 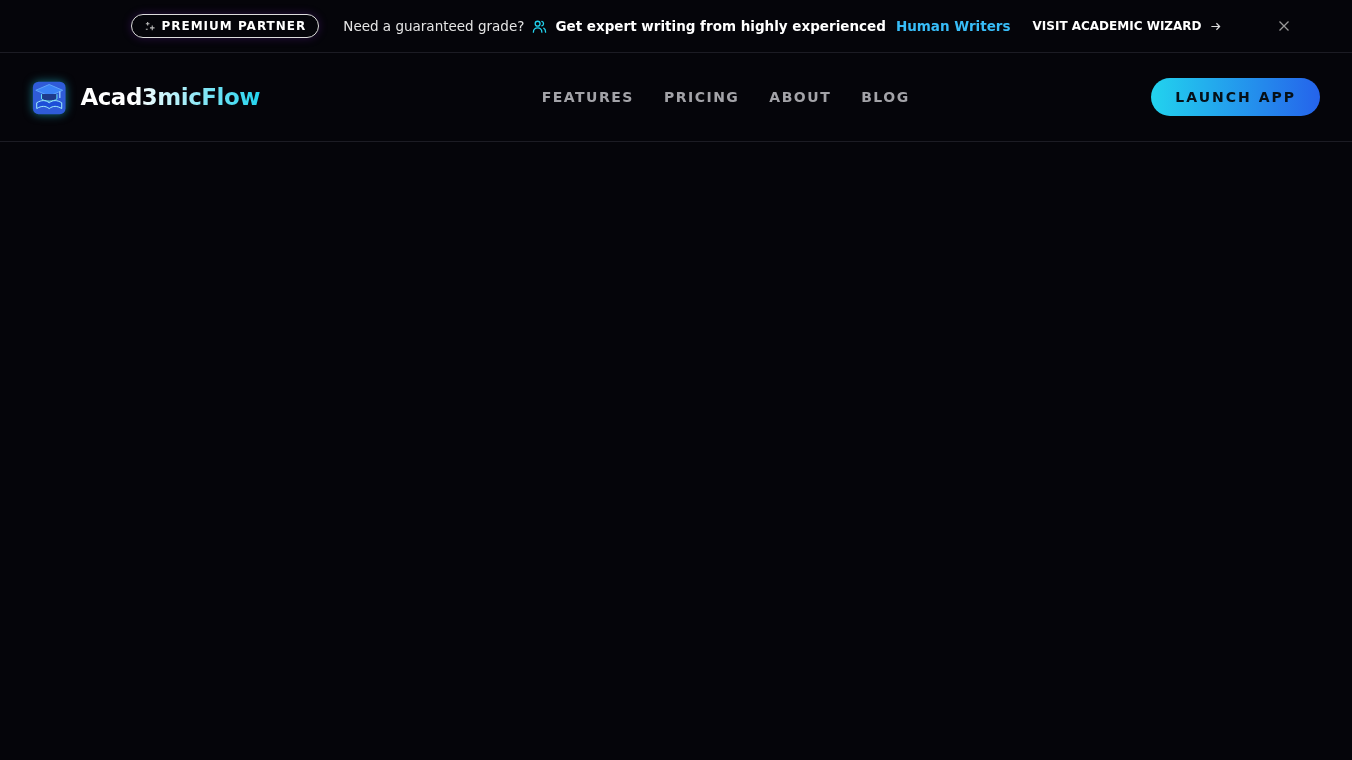 I want to click on nav-link: PRICING, so click(x=701, y=97).